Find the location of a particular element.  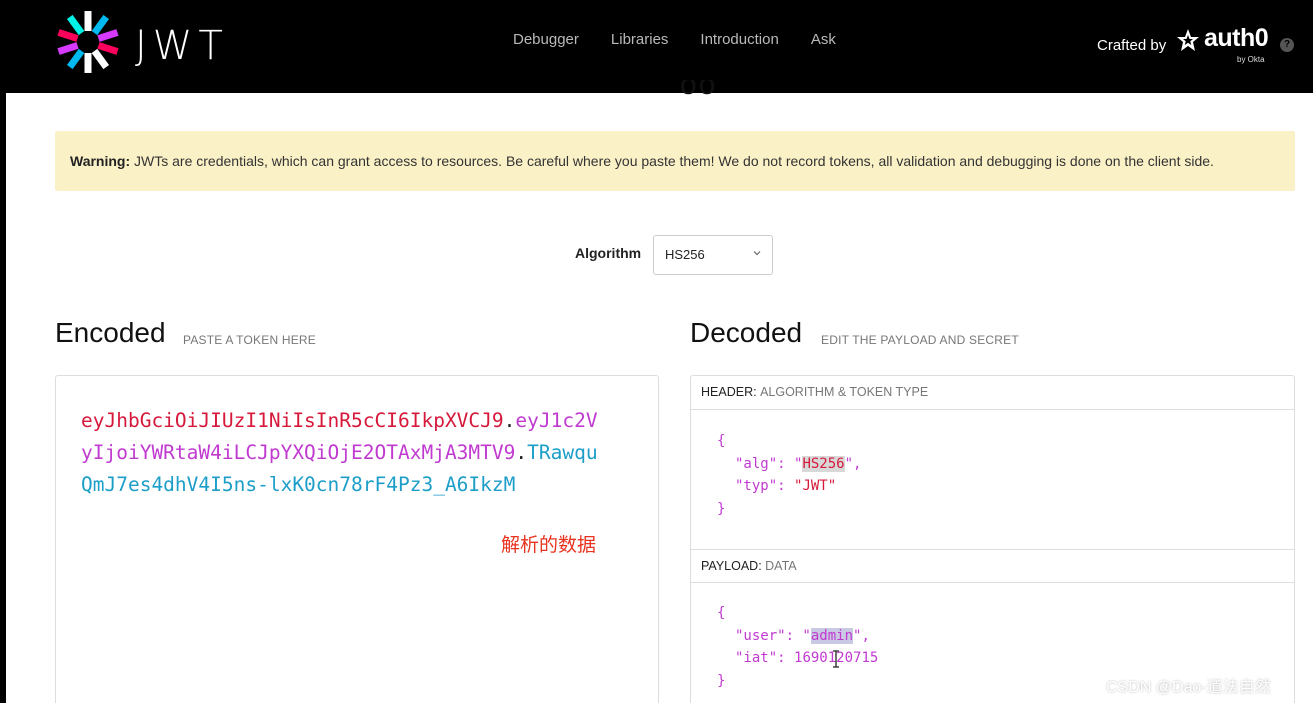

auth0-star-icon is located at coordinates (1188, 40).